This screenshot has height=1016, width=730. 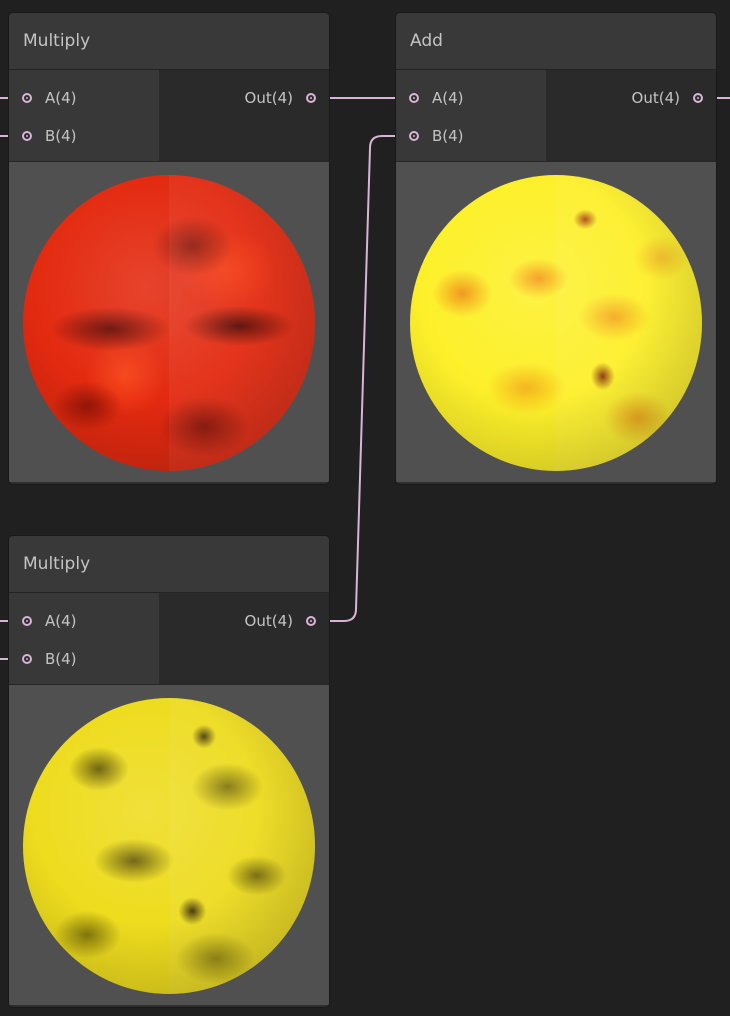 I want to click on wire-multiply-bottom-to-add-b, so click(x=362, y=378).